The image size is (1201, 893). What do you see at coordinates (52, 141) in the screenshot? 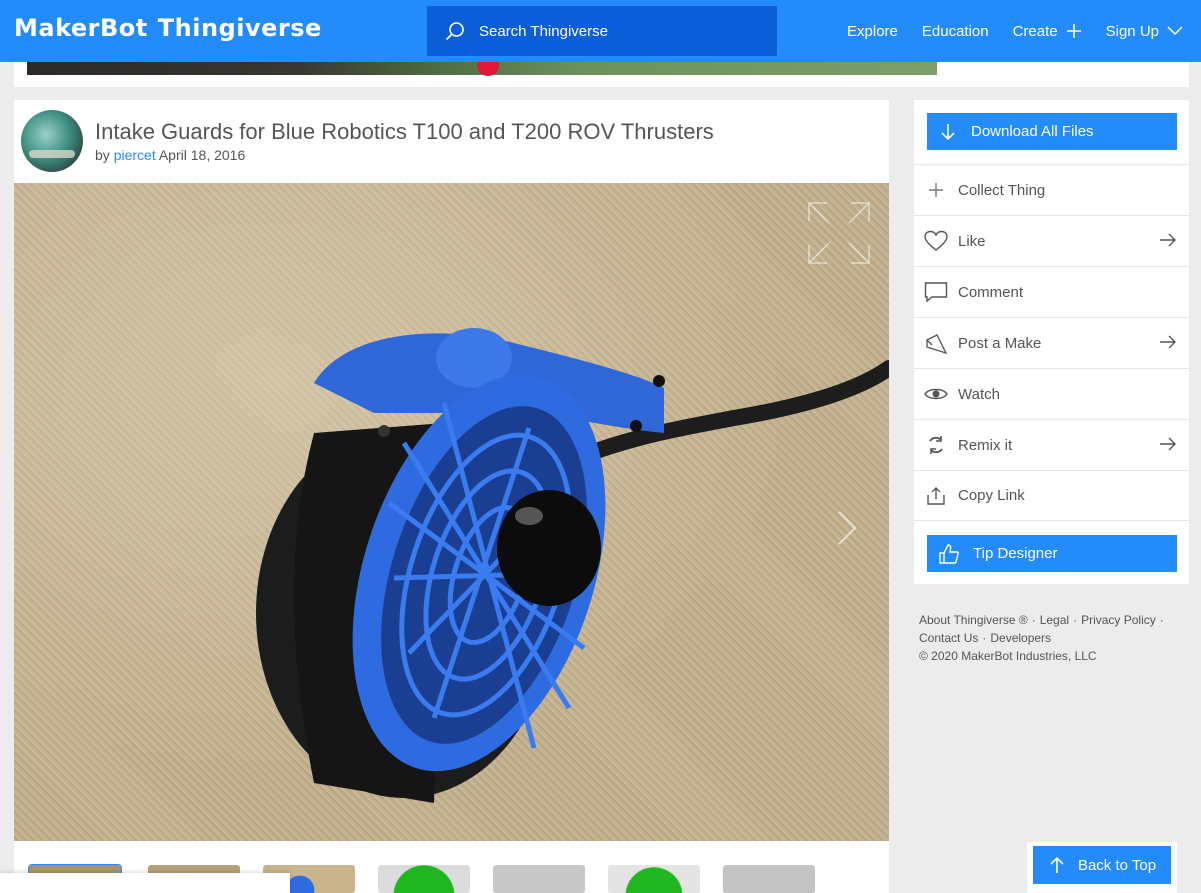
I see `author-avatar` at bounding box center [52, 141].